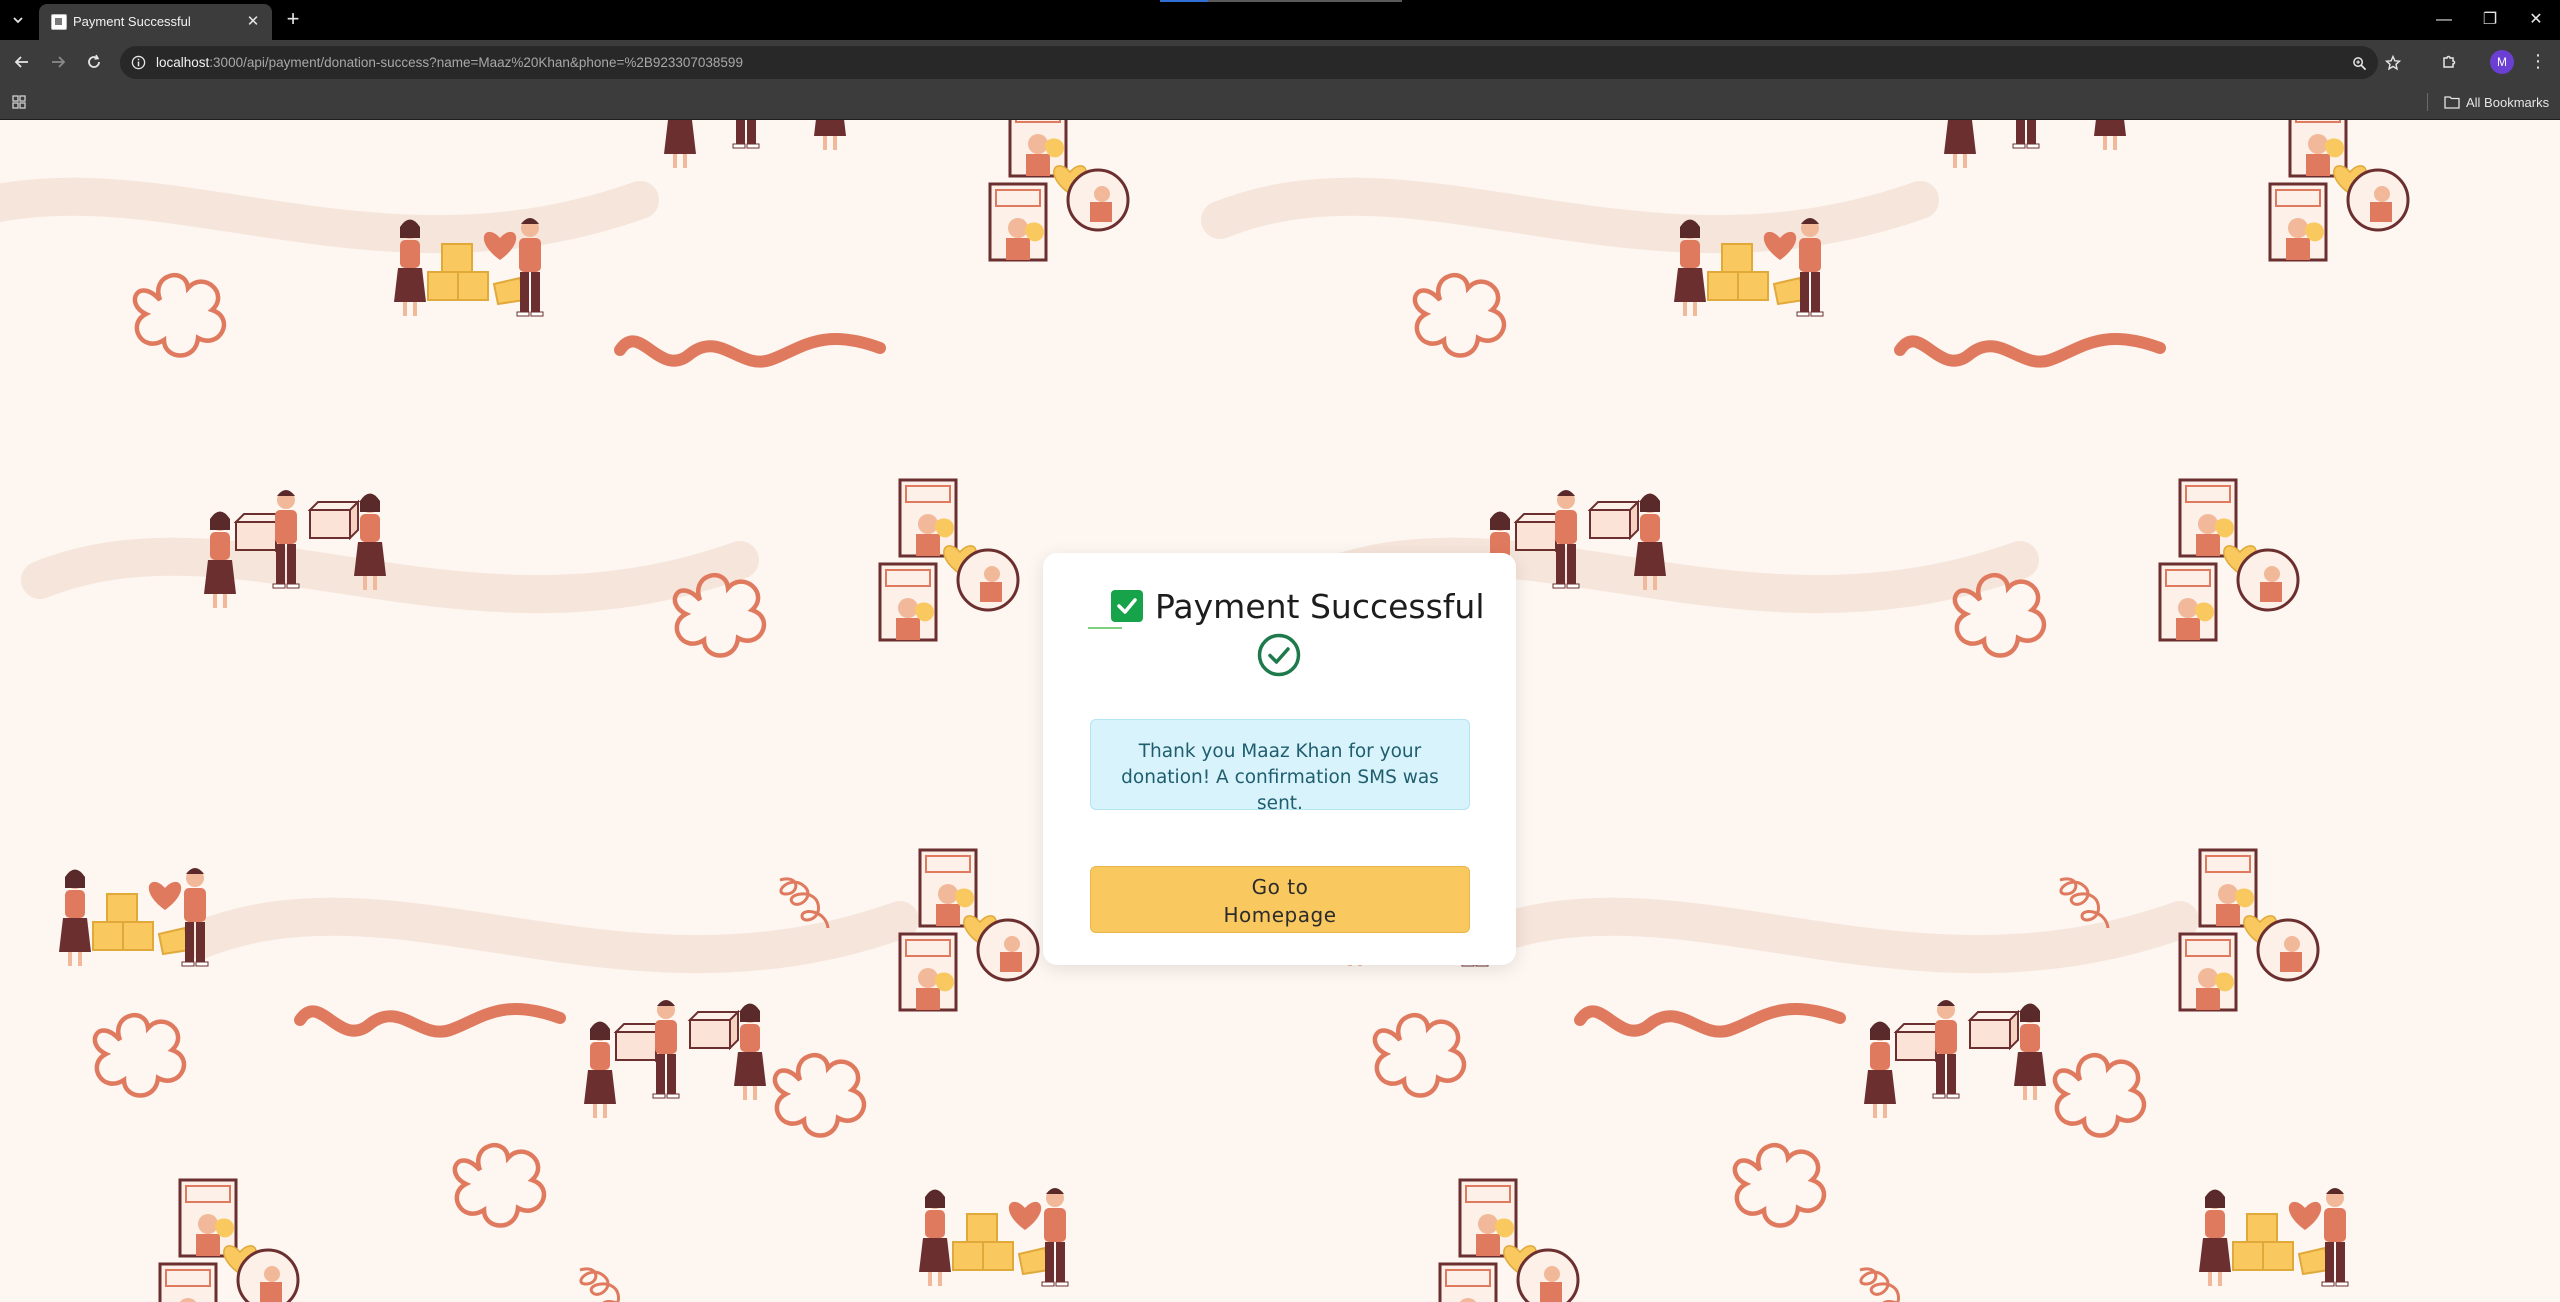  Describe the element at coordinates (22, 62) in the screenshot. I see `back-arrow-icon` at that location.